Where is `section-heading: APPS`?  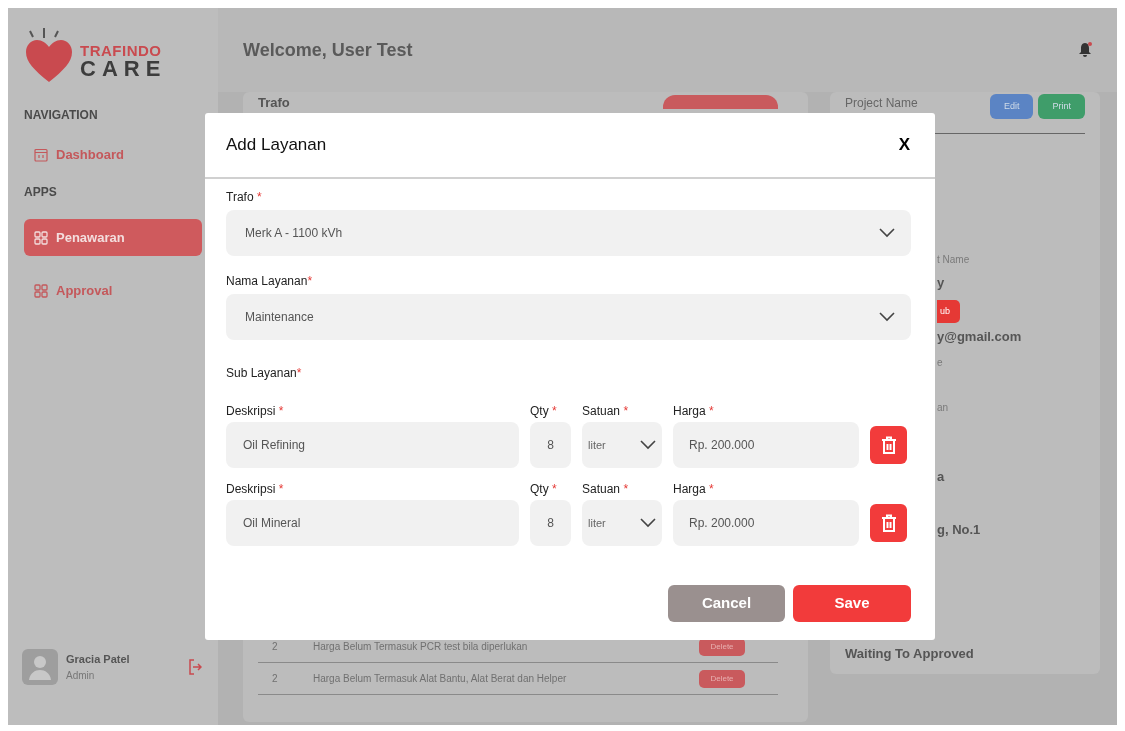 section-heading: APPS is located at coordinates (40, 192).